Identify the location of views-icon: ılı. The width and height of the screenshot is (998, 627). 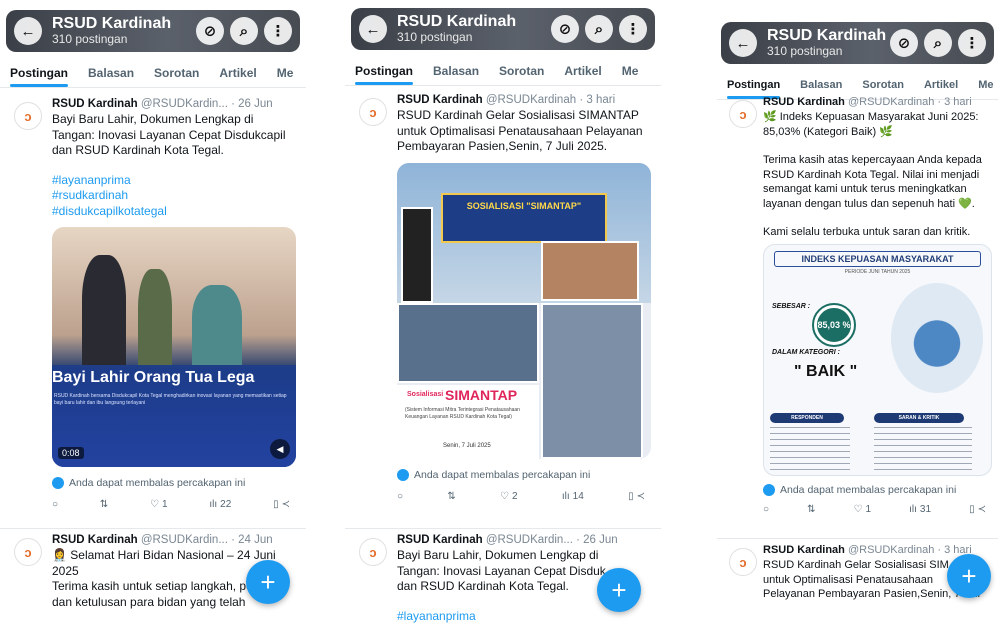
(565, 496).